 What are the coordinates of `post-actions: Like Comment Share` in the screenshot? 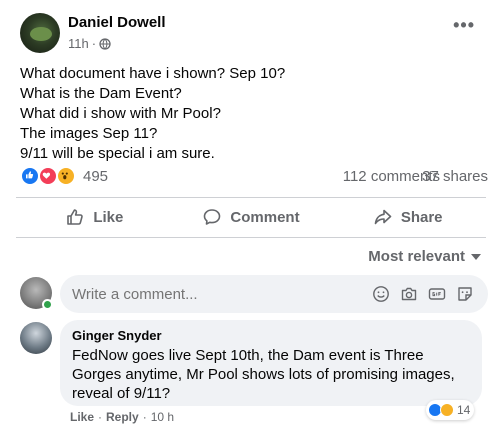 It's located at (251, 217).